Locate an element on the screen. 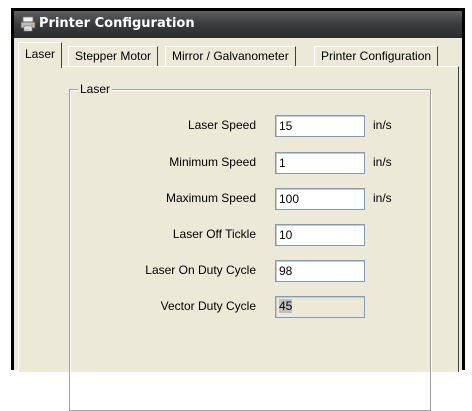  laser-off-tickle-input is located at coordinates (320, 235).